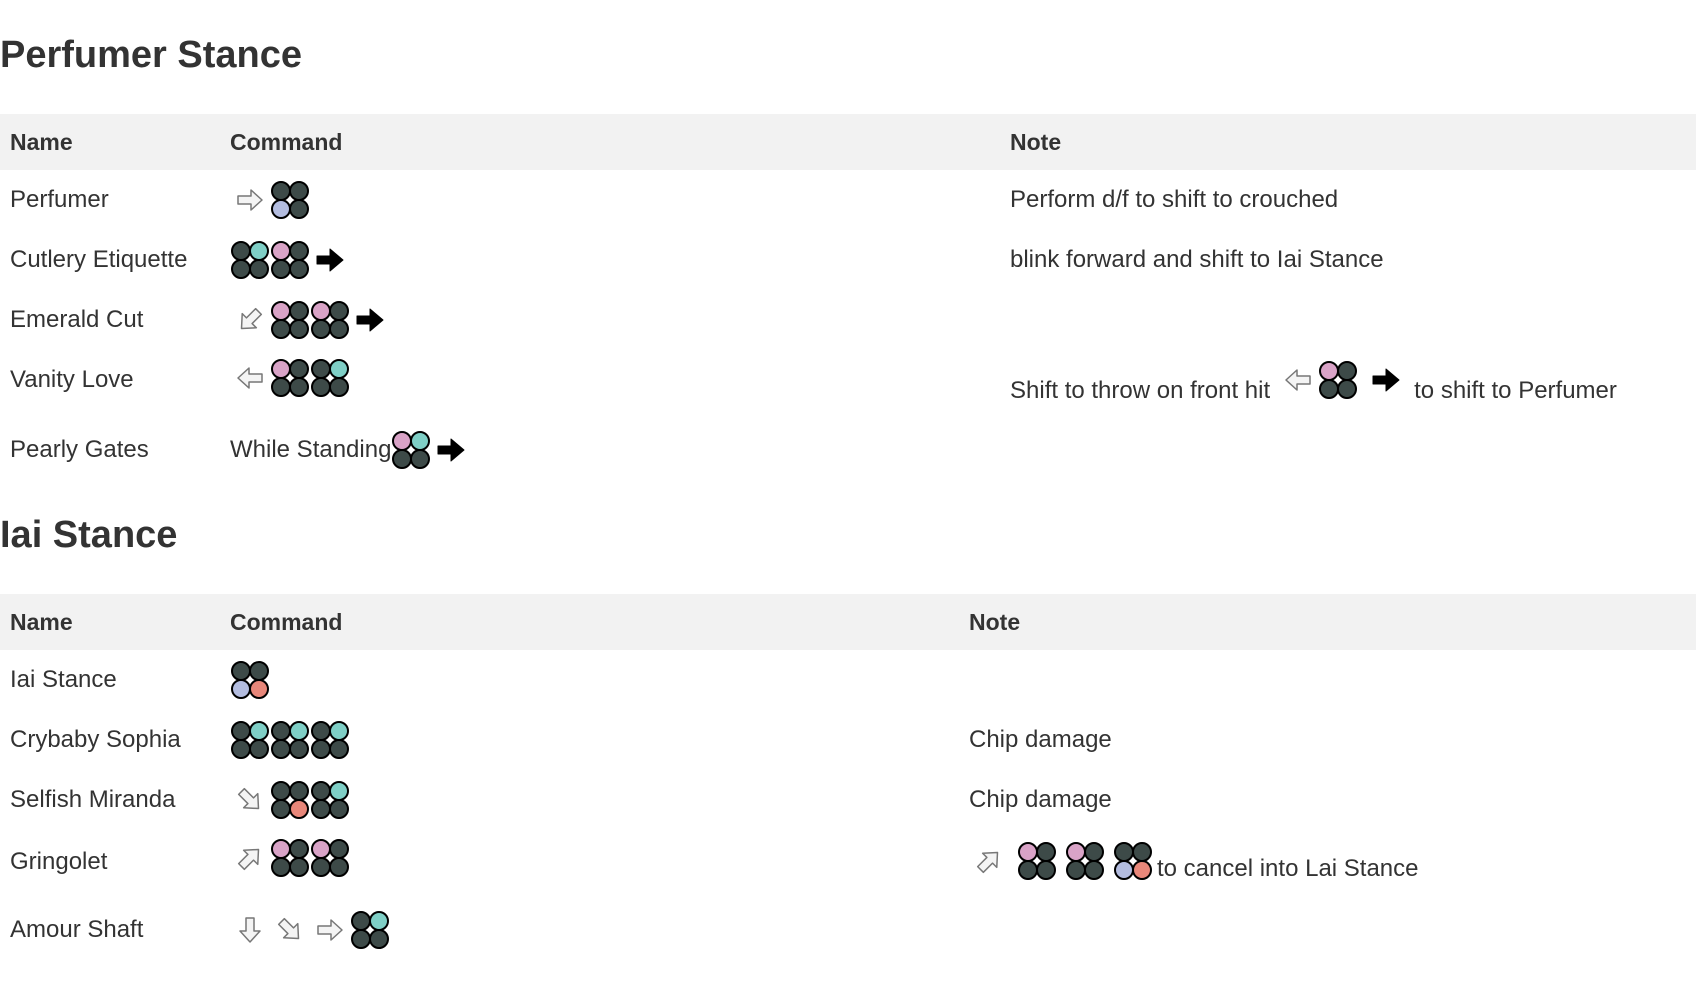  Describe the element at coordinates (848, 450) in the screenshot. I see `table-row: Pearly Gates While Standing` at that location.